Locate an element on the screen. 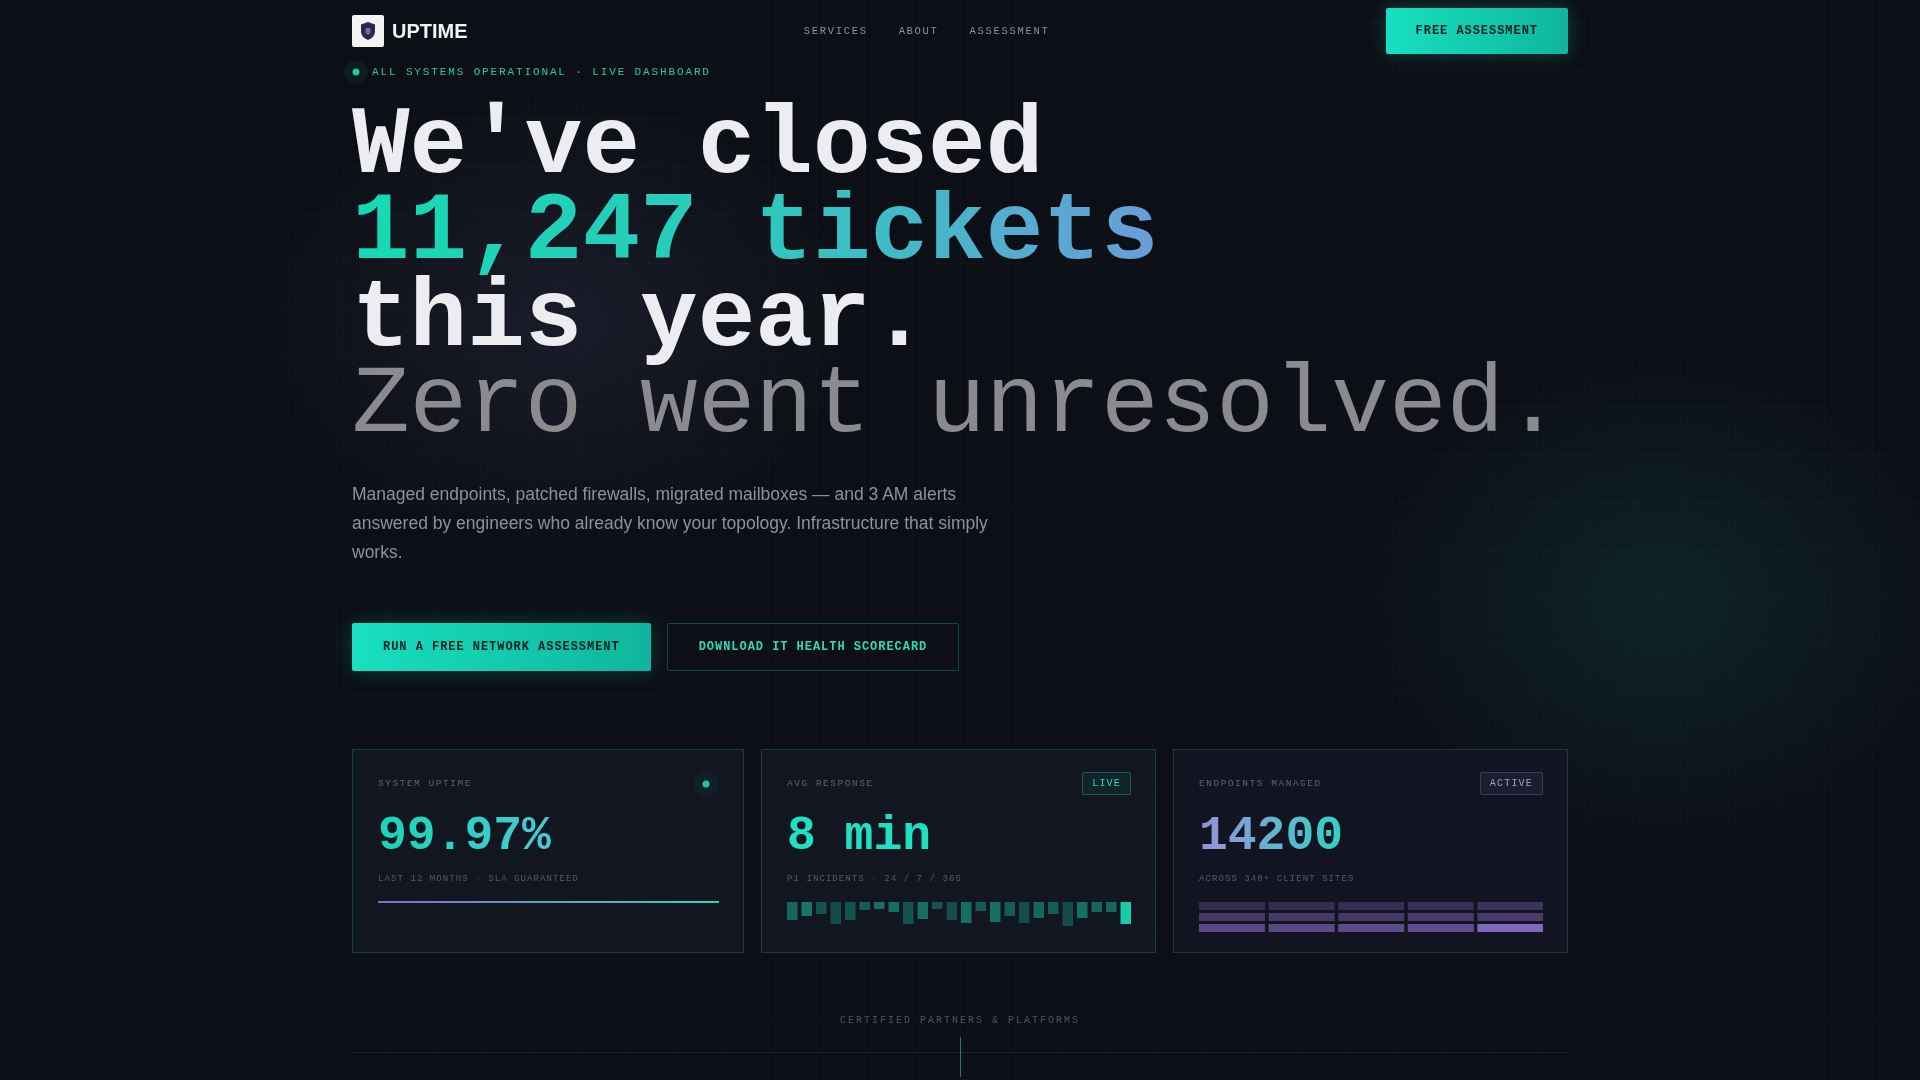 The image size is (1920, 1080). status-text: ALL SYSTEMS OPERATIONAL · LIVE DASHBOARD is located at coordinates (541, 72).